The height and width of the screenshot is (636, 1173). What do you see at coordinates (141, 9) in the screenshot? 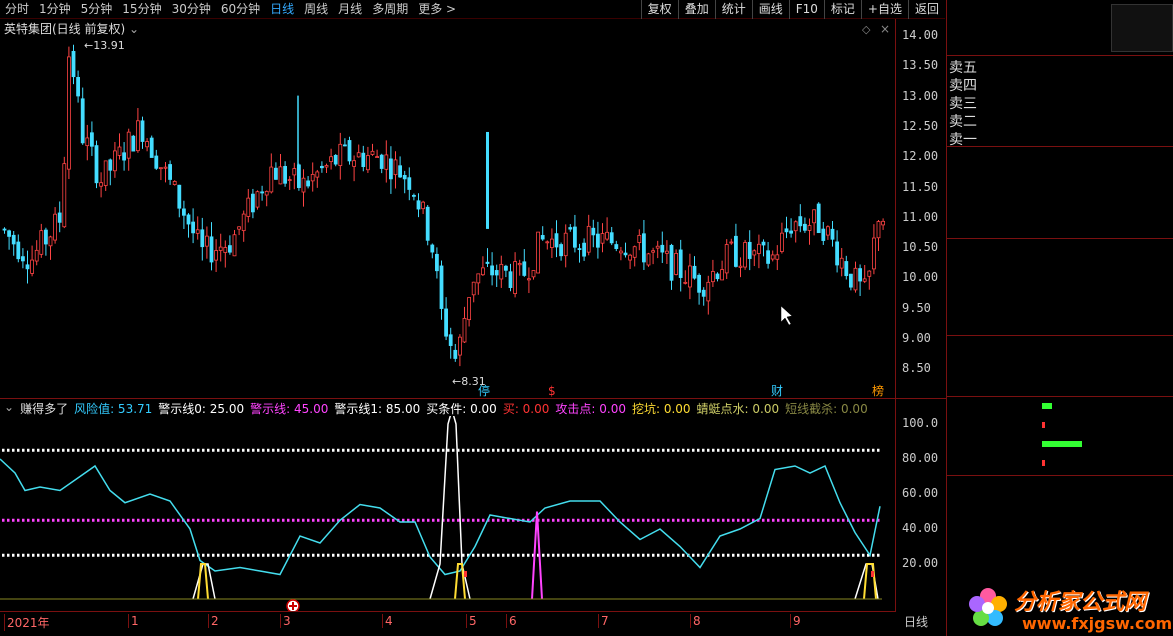
I see `period-tab: 15分钟` at bounding box center [141, 9].